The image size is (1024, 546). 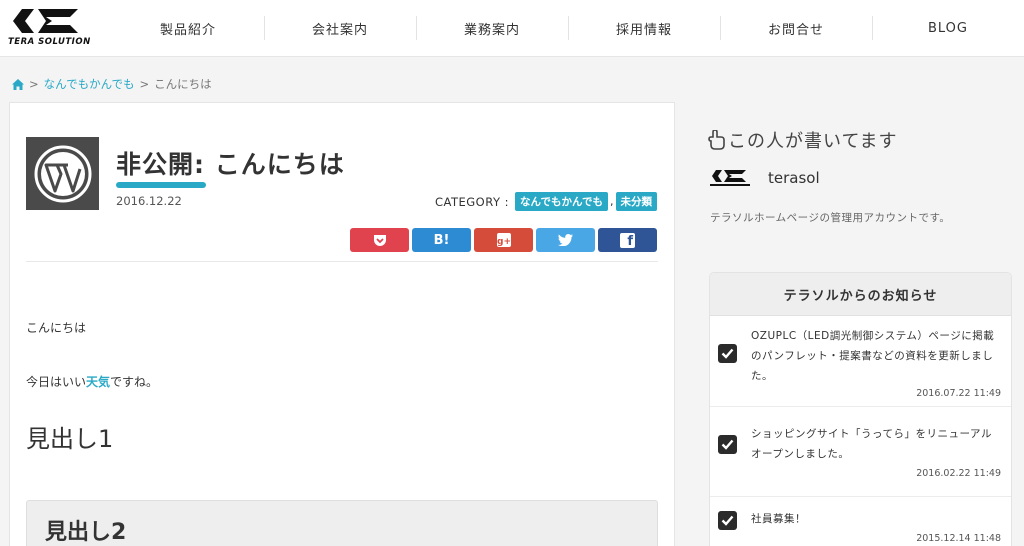 I want to click on header-divider, so click(x=342, y=261).